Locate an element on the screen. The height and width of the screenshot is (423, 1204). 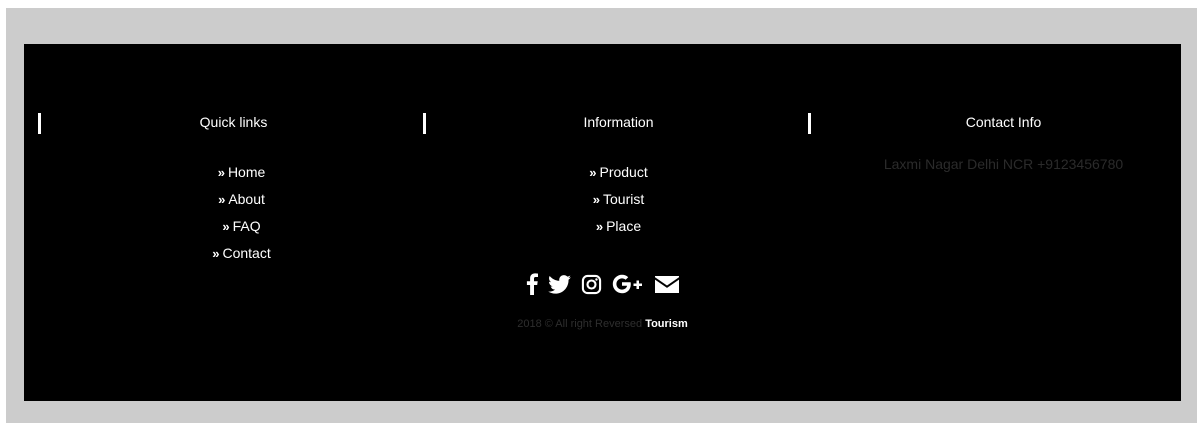
footer-link-place: » Place is located at coordinates (618, 226).